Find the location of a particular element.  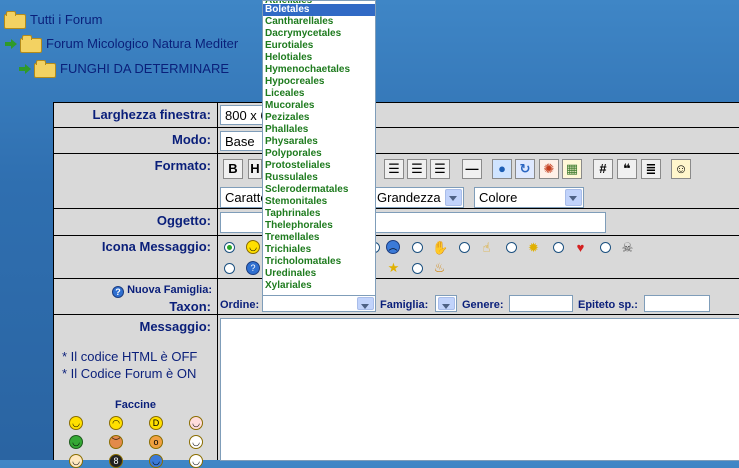

dropdown-option: Trichiales is located at coordinates (319, 250).